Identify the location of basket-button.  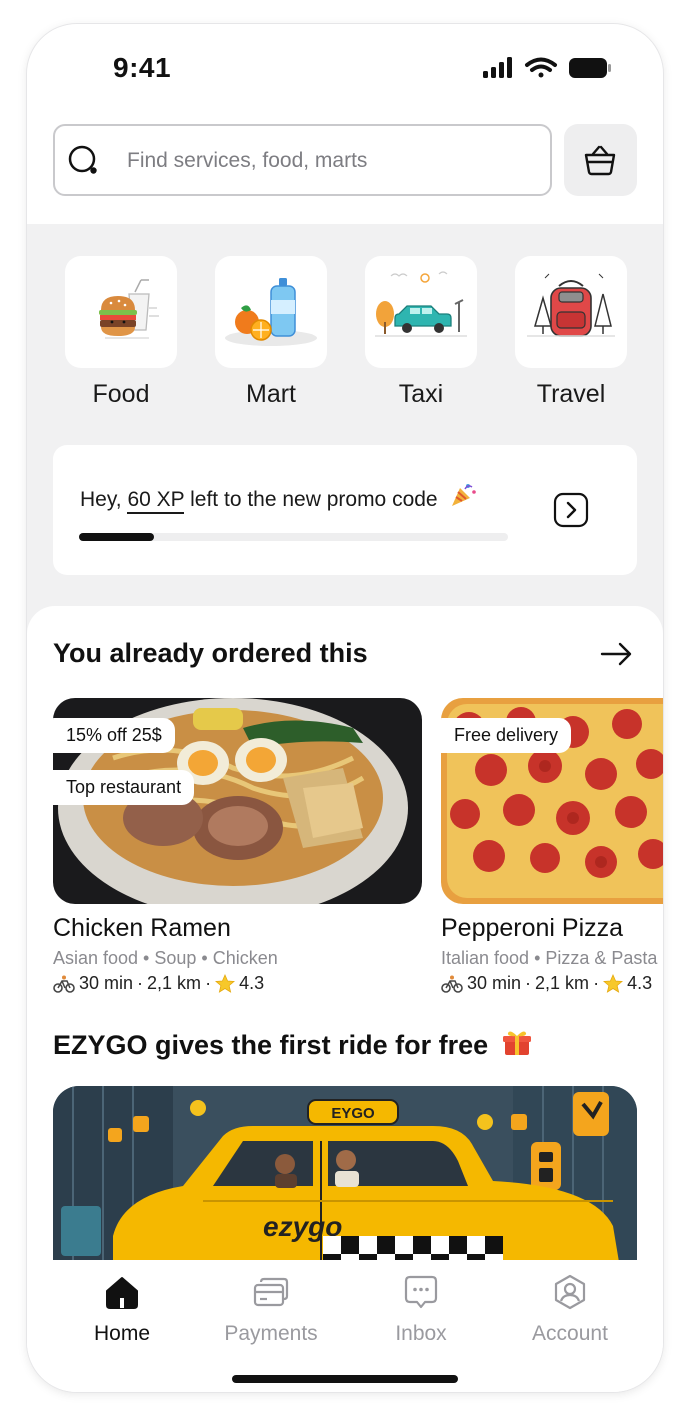
(600, 160).